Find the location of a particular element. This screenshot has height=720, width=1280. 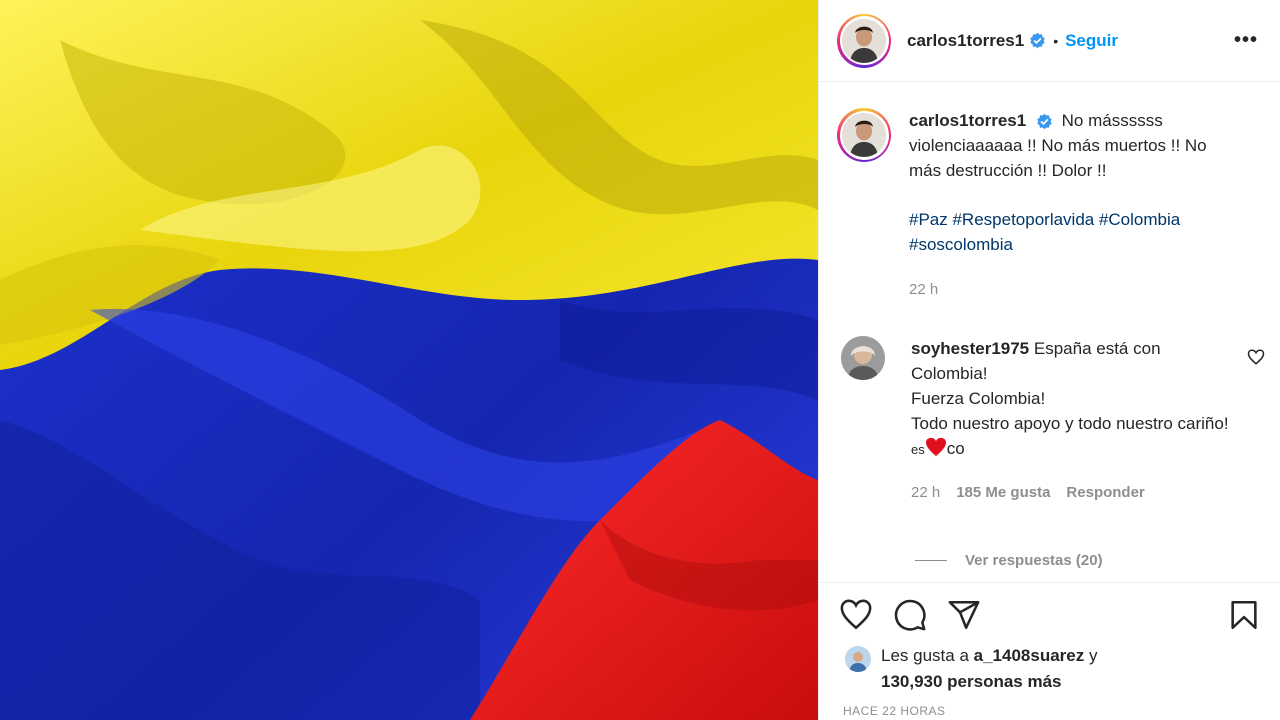

likes-and: y is located at coordinates (1093, 655).